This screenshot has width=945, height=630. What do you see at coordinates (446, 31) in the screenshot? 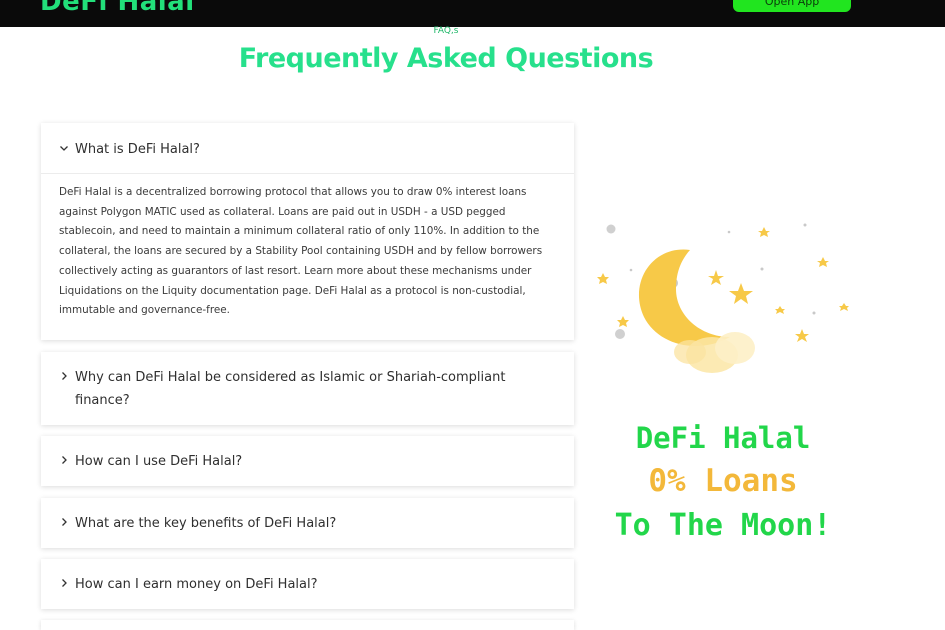
I see `section-eyebrow: FAQ,s` at bounding box center [446, 31].